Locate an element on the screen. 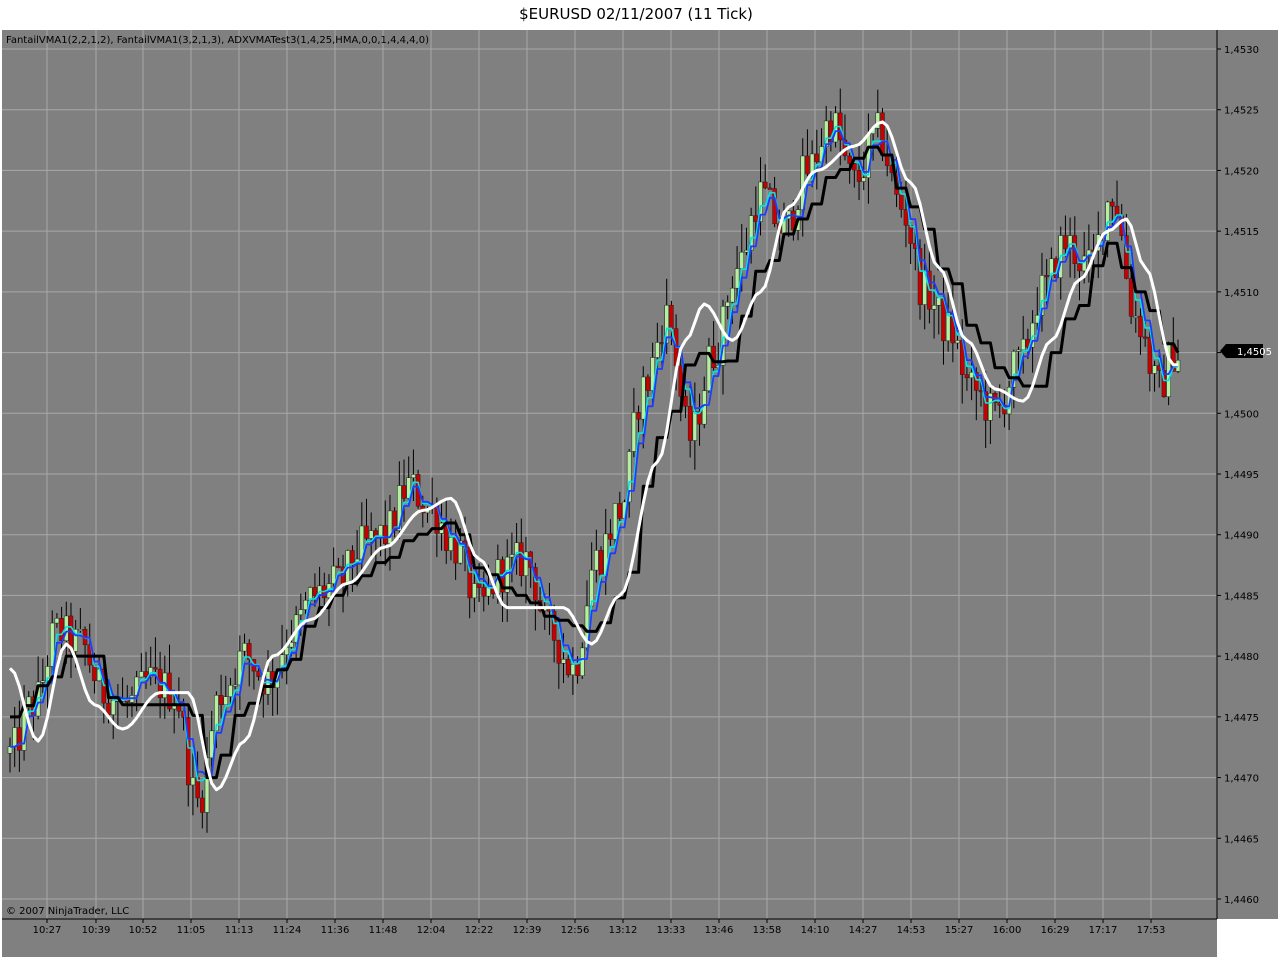 Image resolution: width=1280 pixels, height=960 pixels. y-tick-label: 1,4530 is located at coordinates (1241, 50).